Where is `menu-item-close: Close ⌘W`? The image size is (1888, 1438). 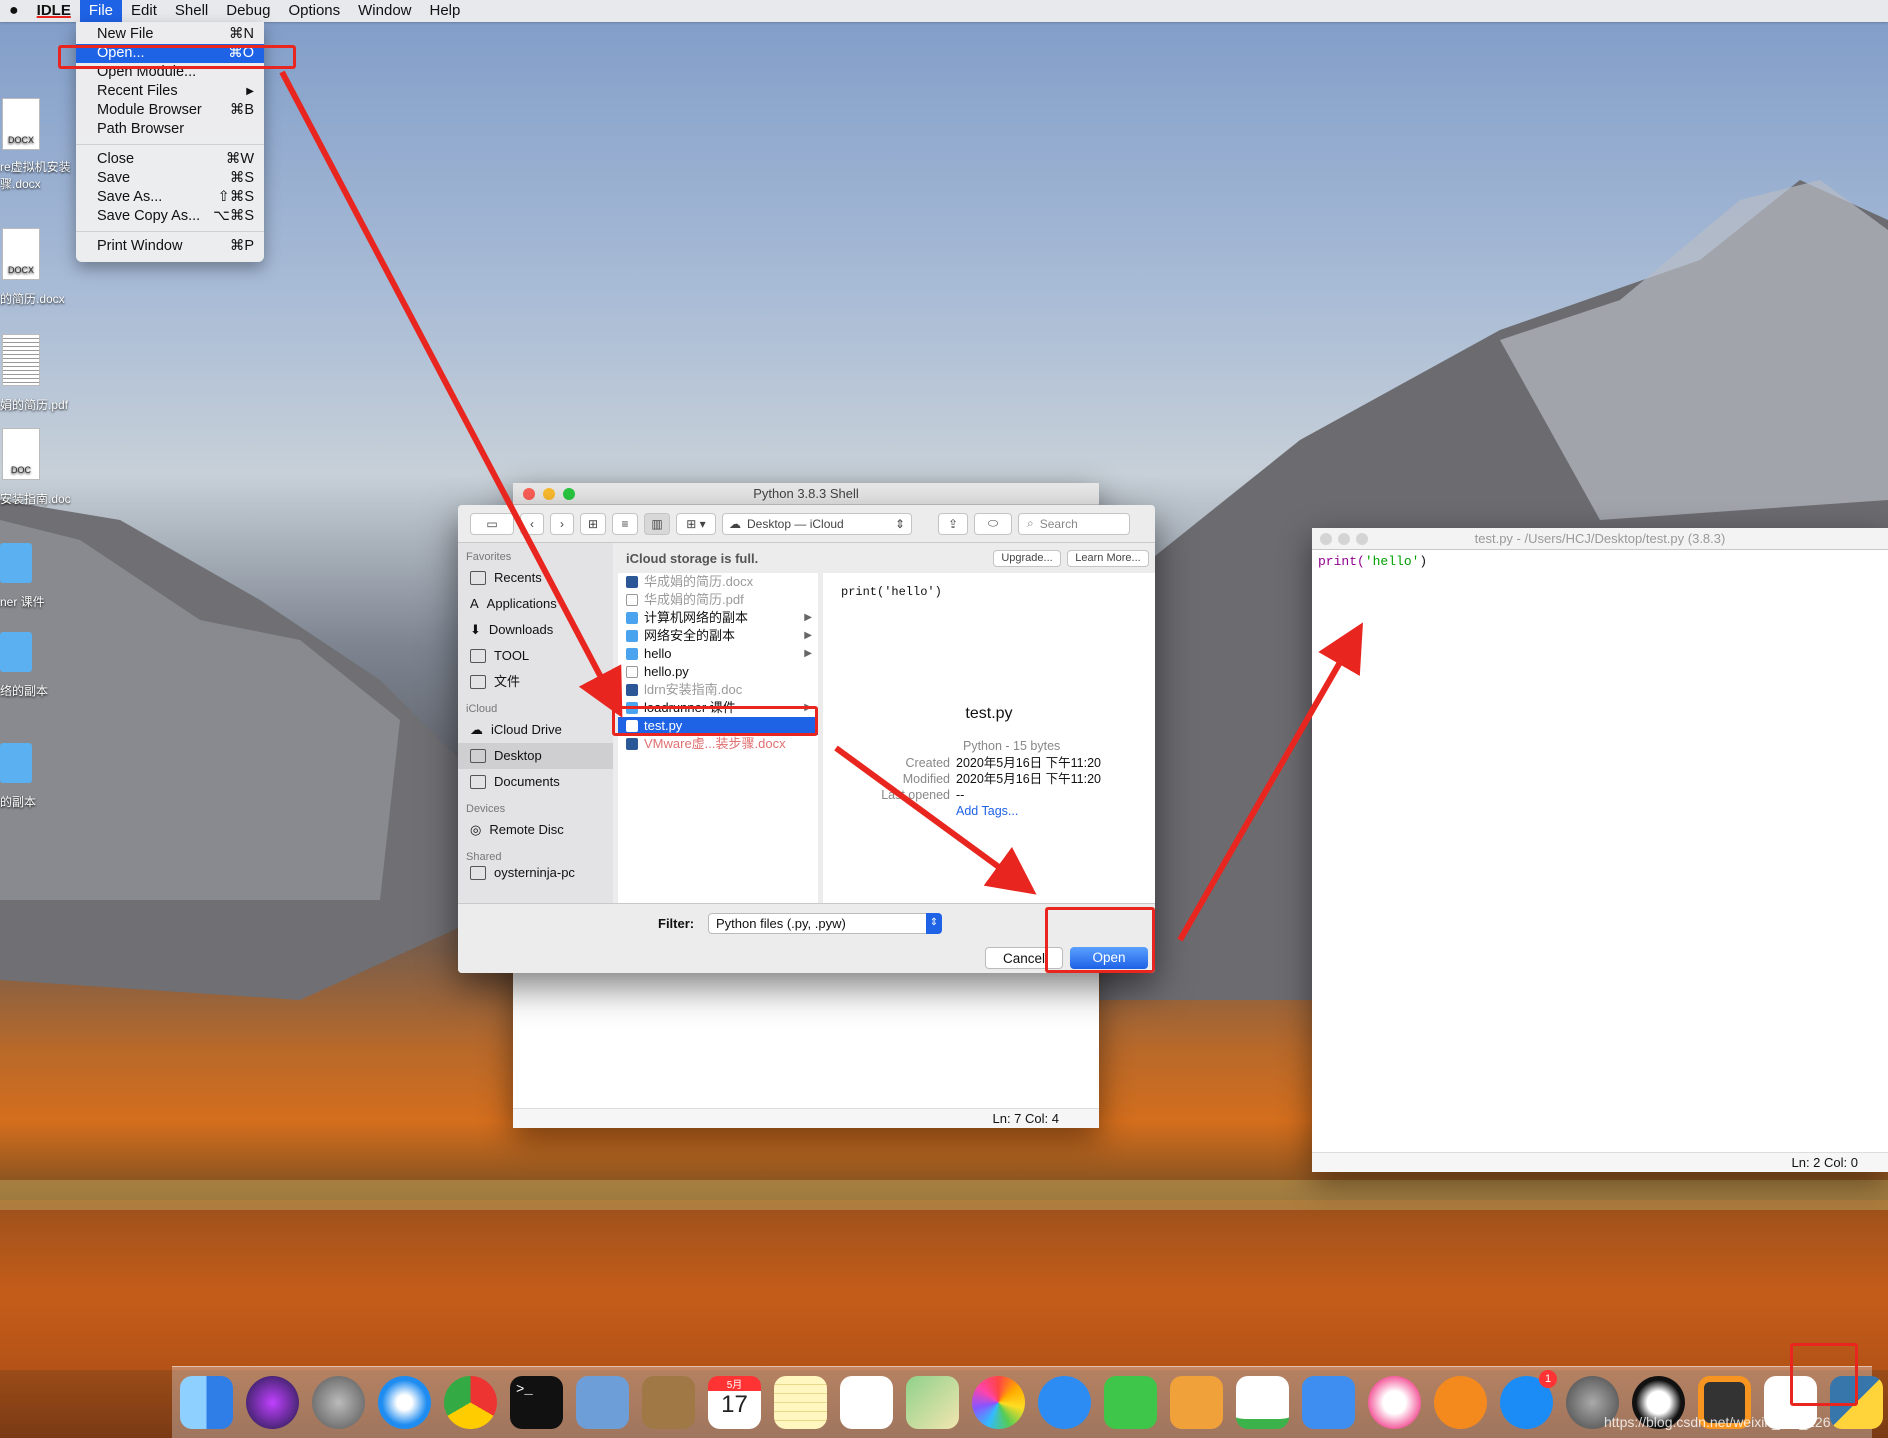 menu-item-close: Close ⌘W is located at coordinates (170, 159).